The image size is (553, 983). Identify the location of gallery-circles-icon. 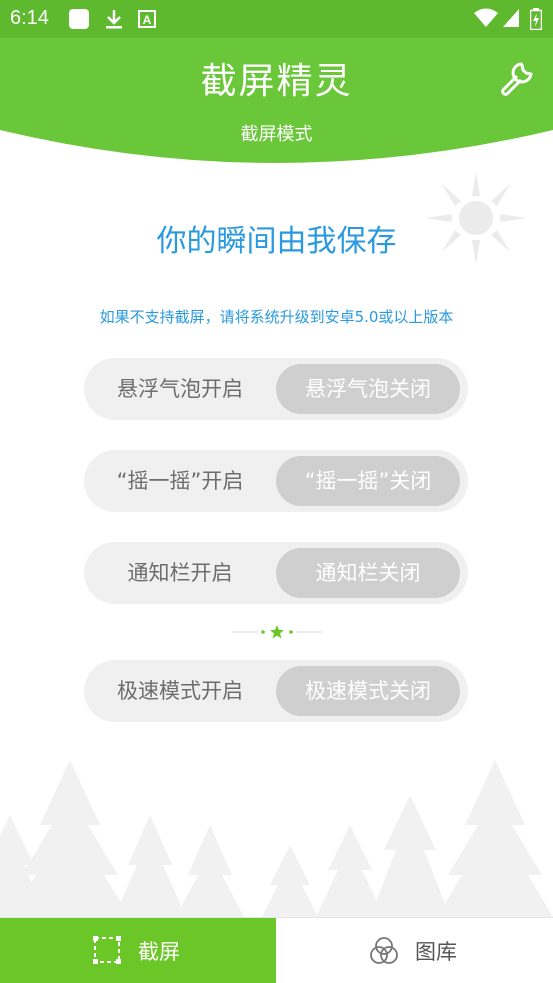
(384, 953).